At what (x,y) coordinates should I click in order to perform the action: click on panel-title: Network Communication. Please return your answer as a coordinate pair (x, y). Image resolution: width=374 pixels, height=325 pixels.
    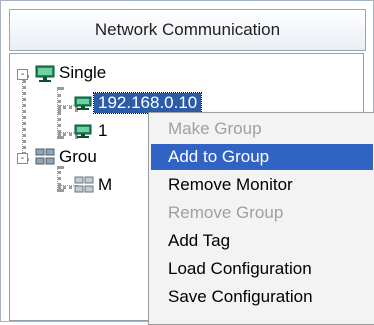
    Looking at the image, I should click on (187, 29).